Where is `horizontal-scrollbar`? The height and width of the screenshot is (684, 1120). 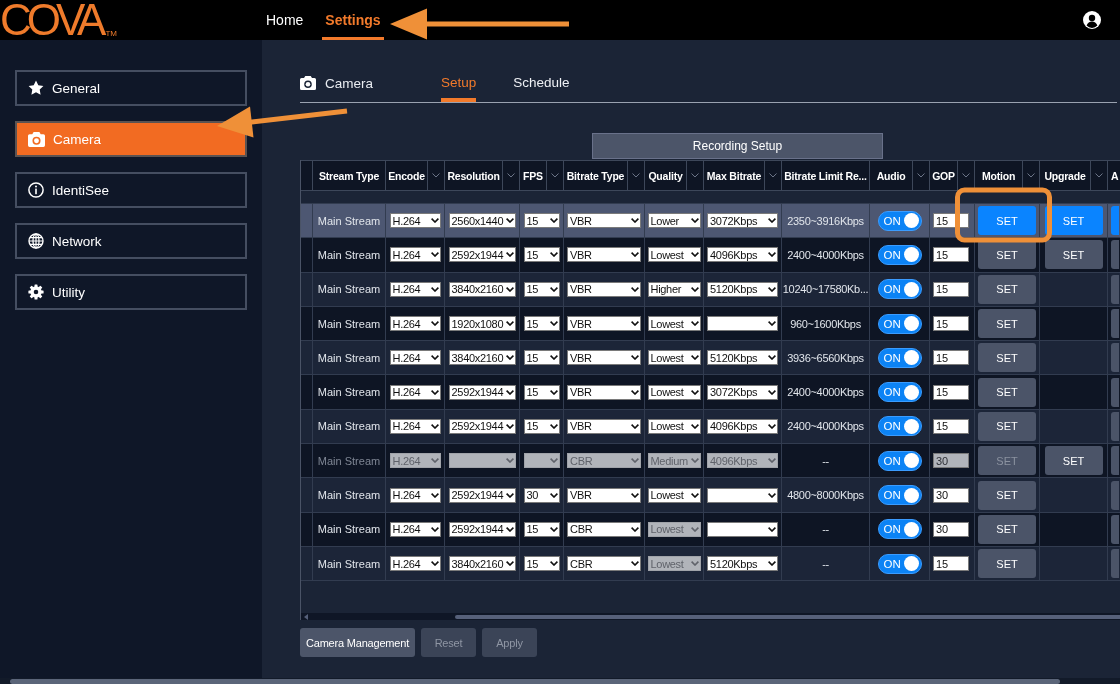
horizontal-scrollbar is located at coordinates (710, 616).